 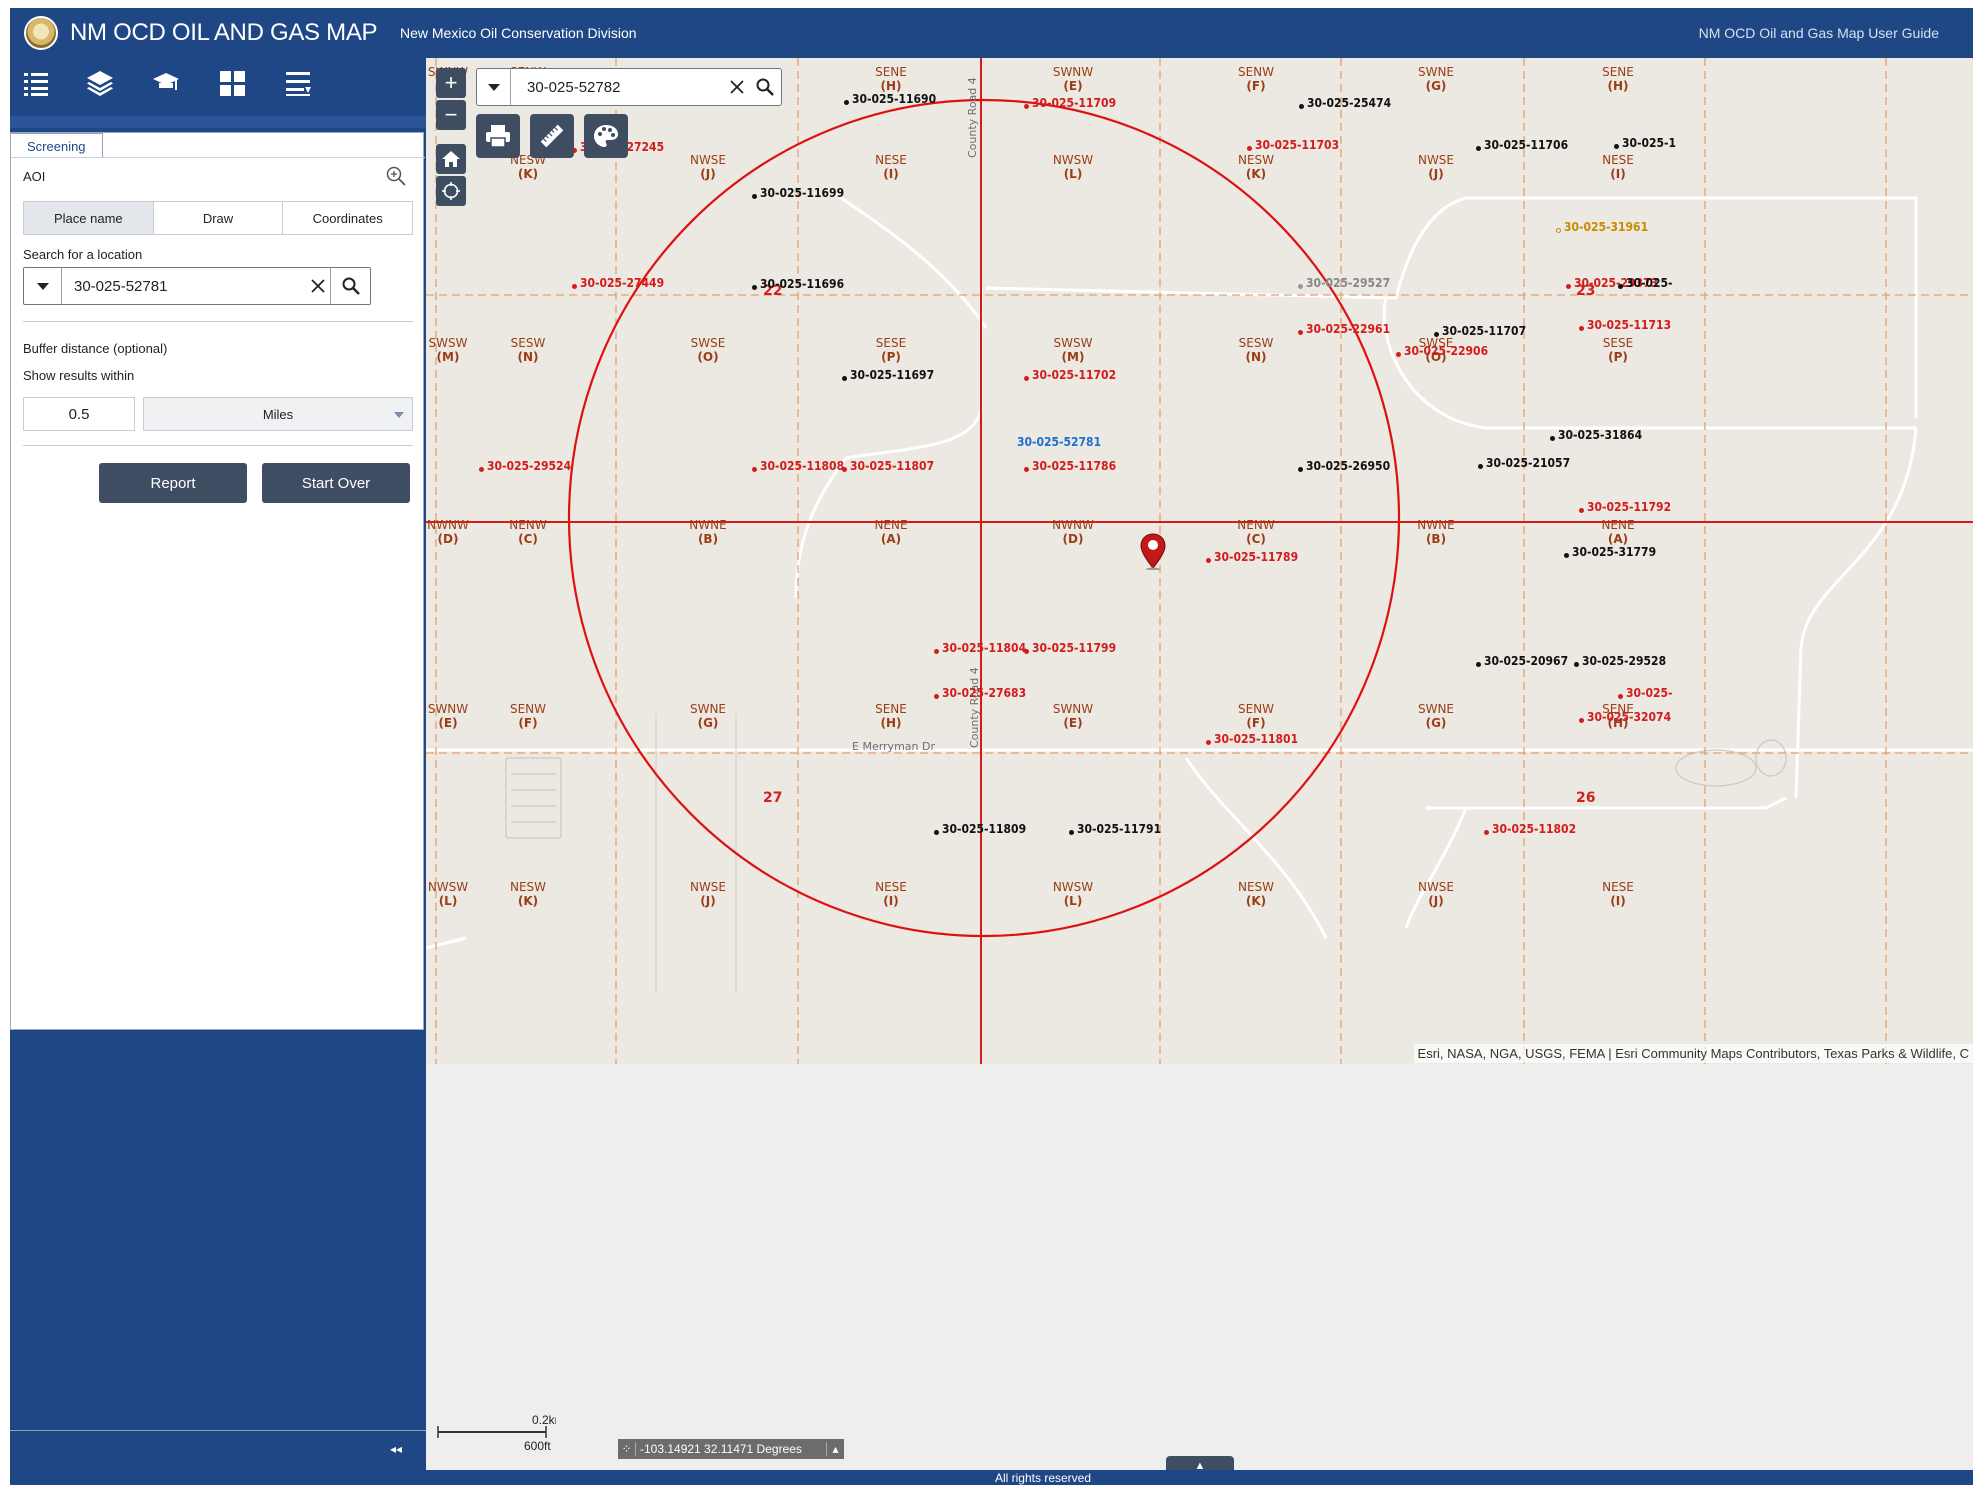 I want to click on segment-place-name: Place name, so click(x=89, y=218).